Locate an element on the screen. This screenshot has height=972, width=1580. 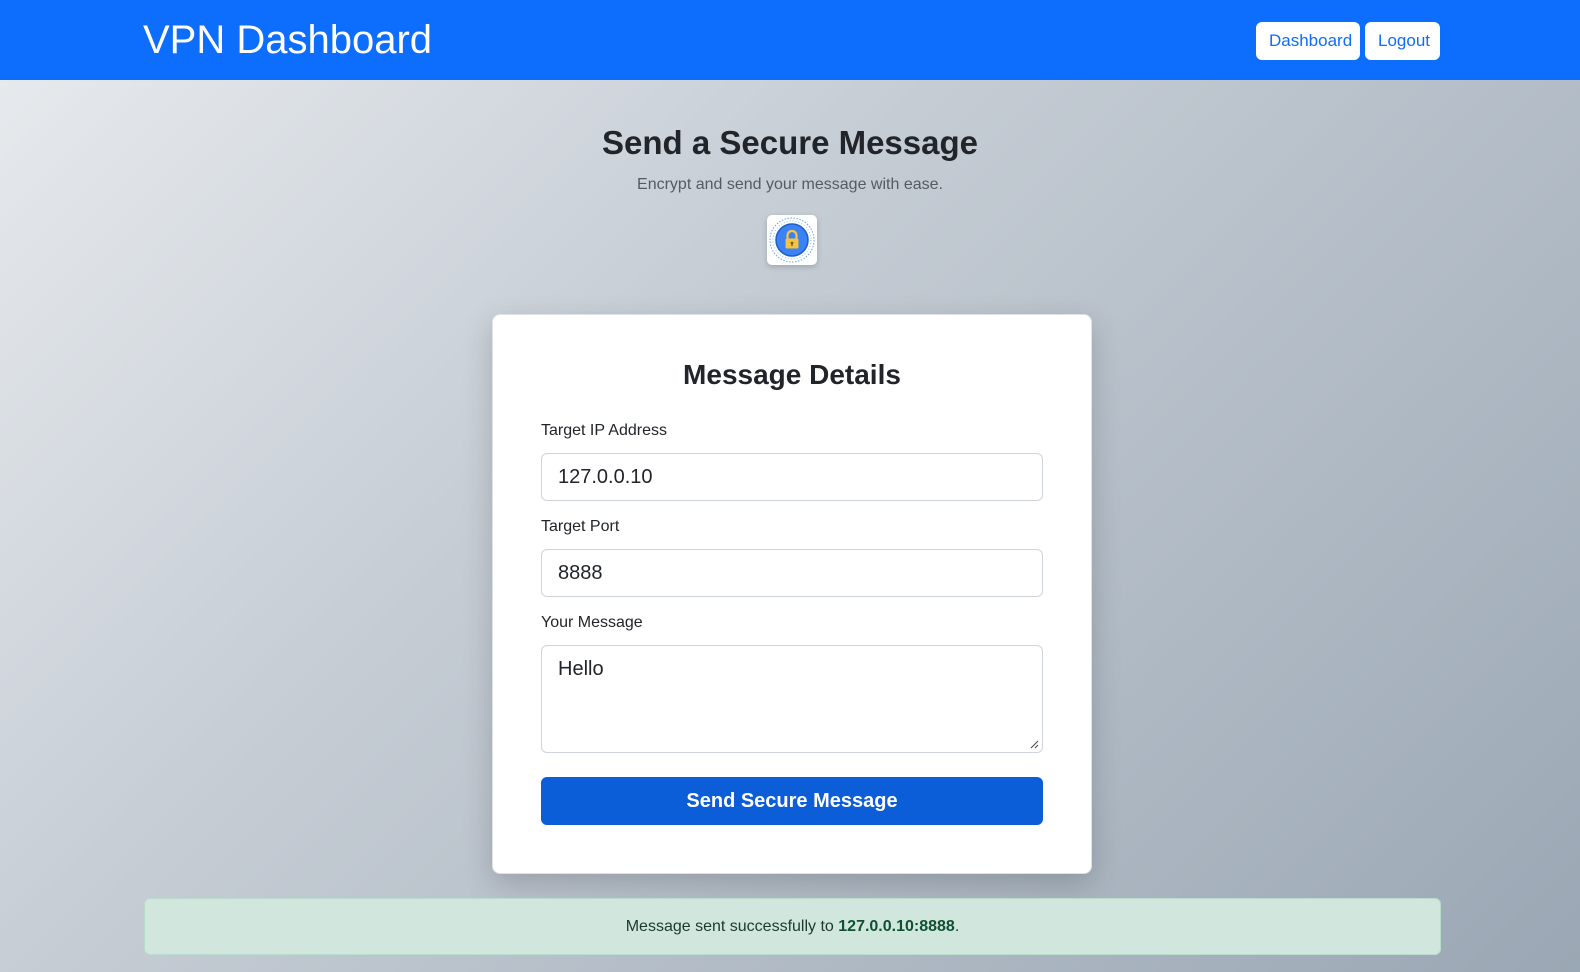
ip-input: 127.0.0.10 is located at coordinates (792, 477).